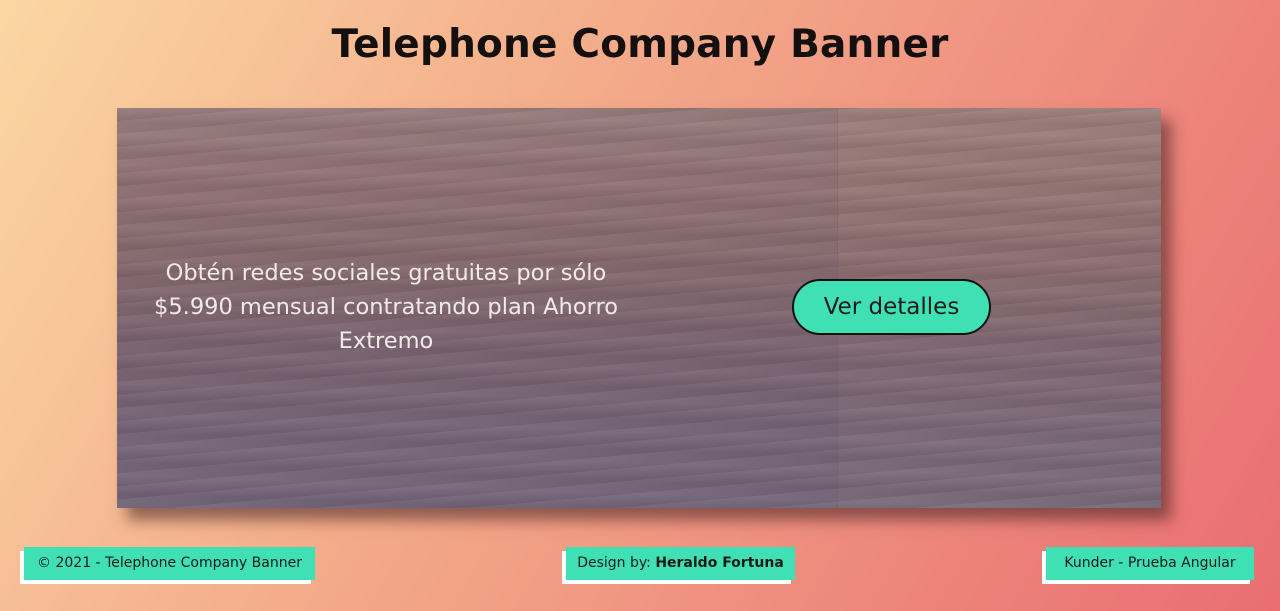 This screenshot has height=611, width=1280. I want to click on footer-copyright-text: © 2021 - Telephone Company Banner, so click(169, 563).